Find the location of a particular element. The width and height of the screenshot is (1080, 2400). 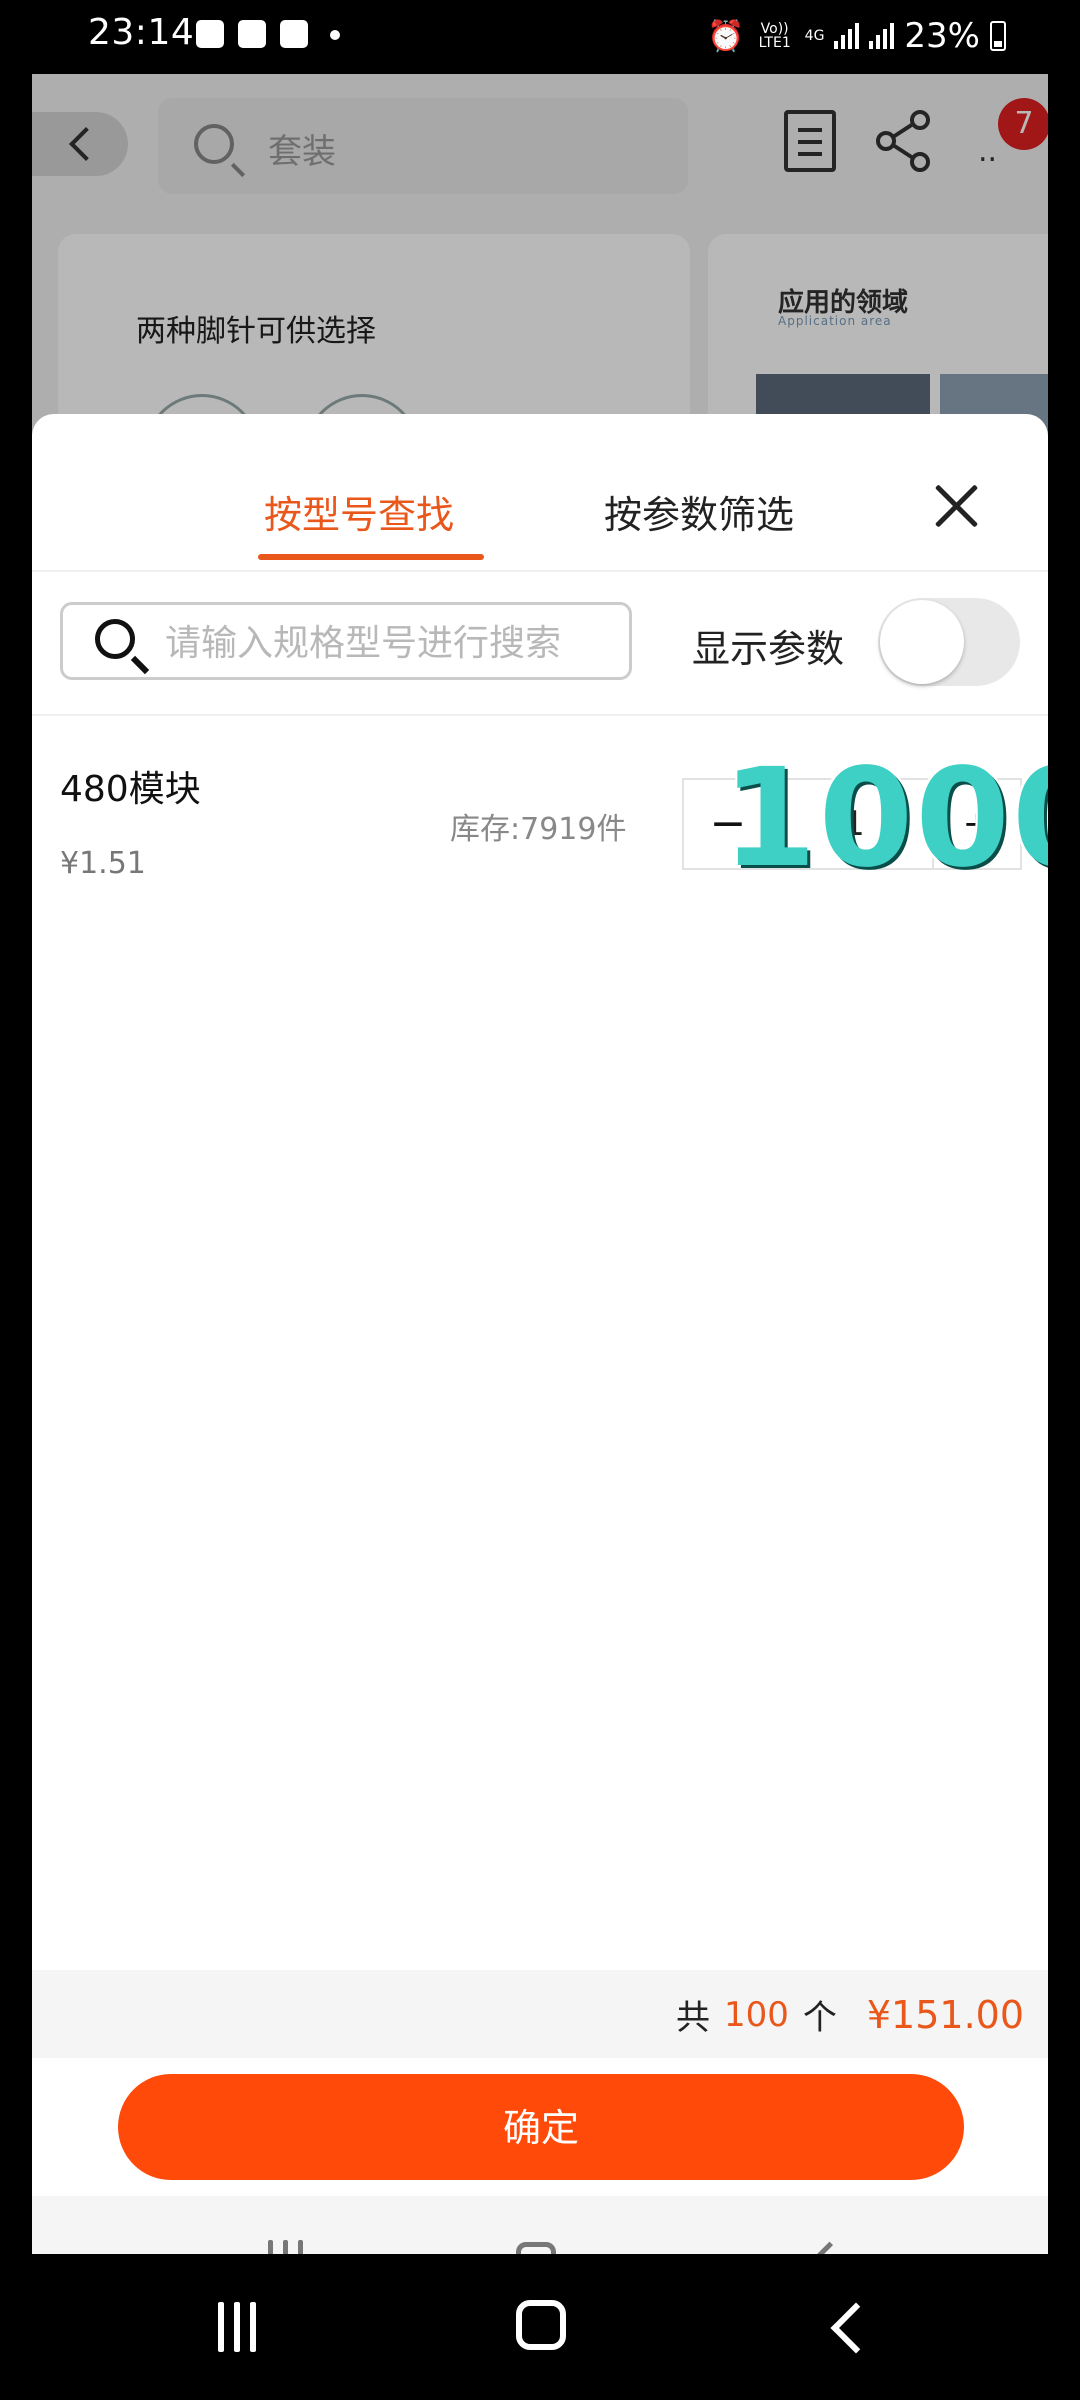

network-type: 4G is located at coordinates (814, 36).